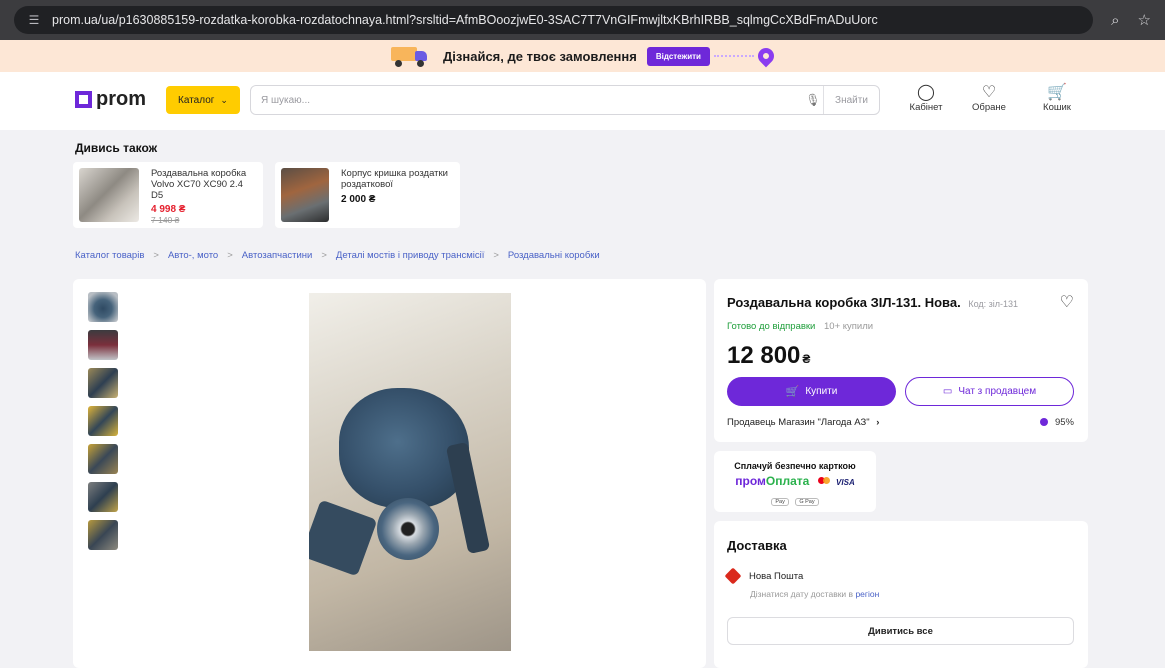  I want to click on mastercard-icon, so click(823, 480).